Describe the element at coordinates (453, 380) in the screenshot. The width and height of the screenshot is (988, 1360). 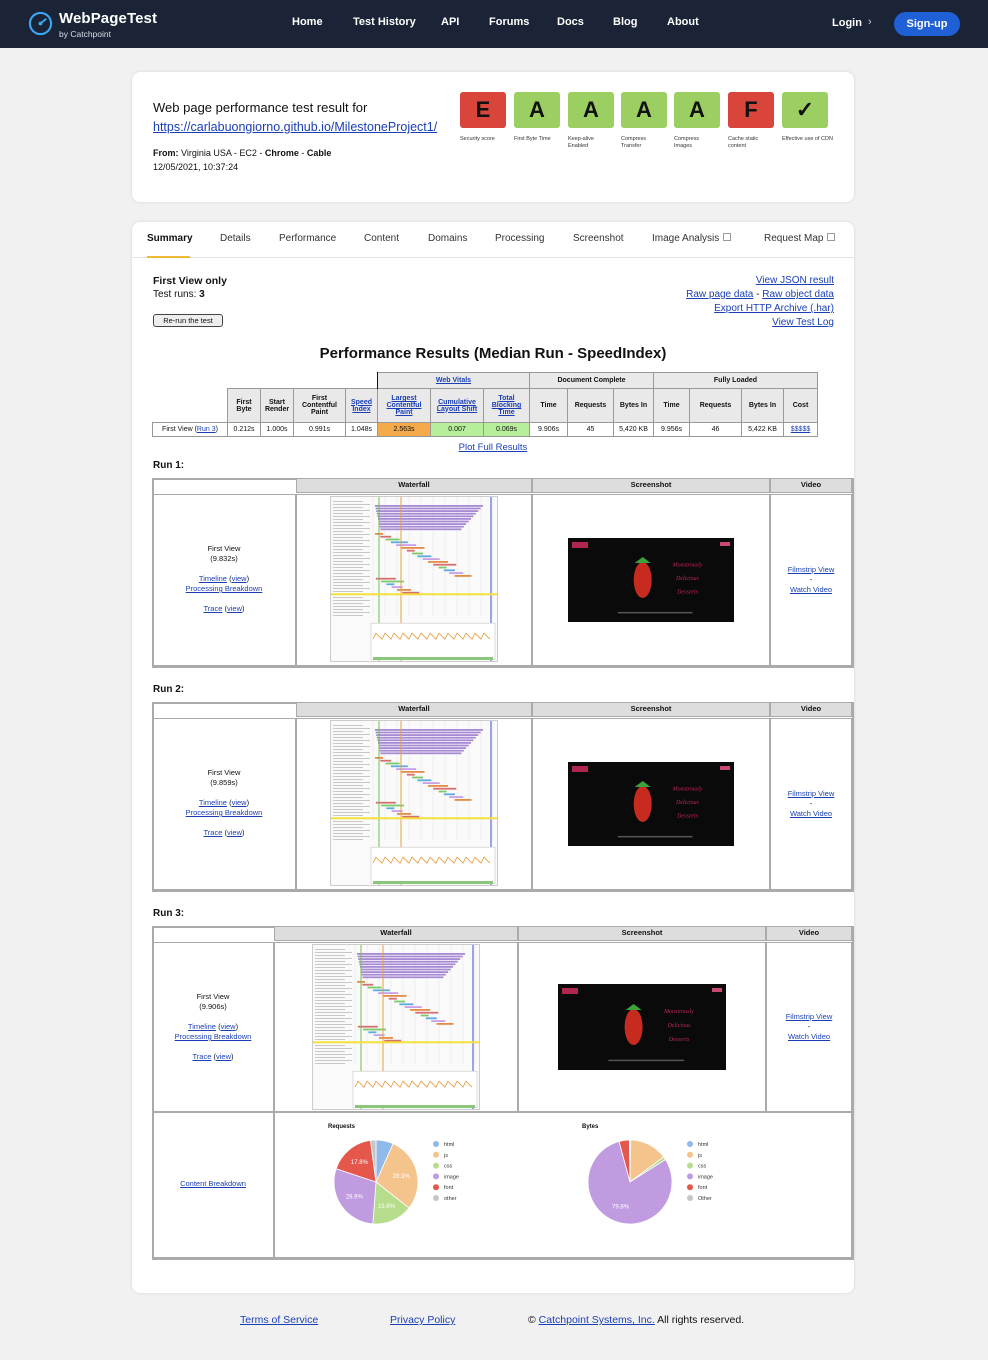
I see `web-vitals-link: Web Vitals` at that location.